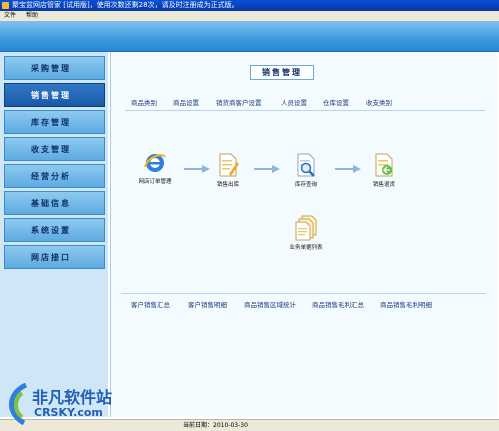 This screenshot has height=431, width=499. What do you see at coordinates (336, 103) in the screenshot?
I see `tab-warehouse-settings: 仓库设置` at bounding box center [336, 103].